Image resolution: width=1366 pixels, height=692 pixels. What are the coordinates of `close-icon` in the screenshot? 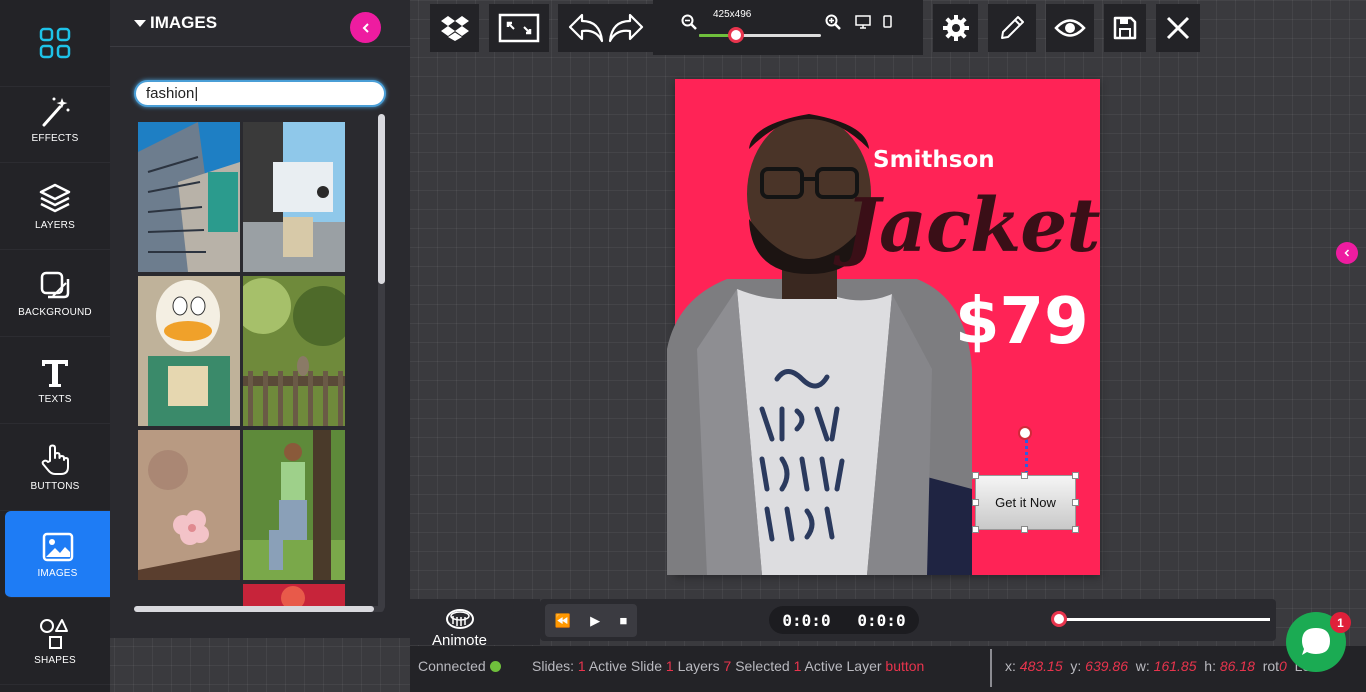 It's located at (1178, 28).